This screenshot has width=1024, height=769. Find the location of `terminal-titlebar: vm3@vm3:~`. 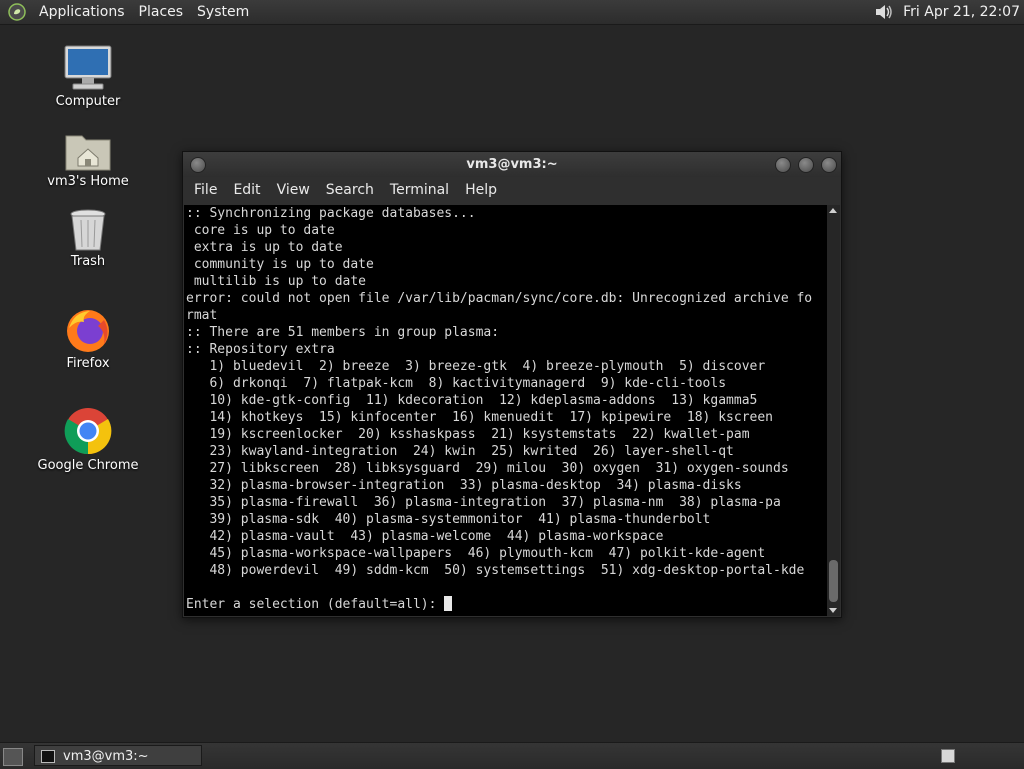

terminal-titlebar: vm3@vm3:~ is located at coordinates (512, 164).